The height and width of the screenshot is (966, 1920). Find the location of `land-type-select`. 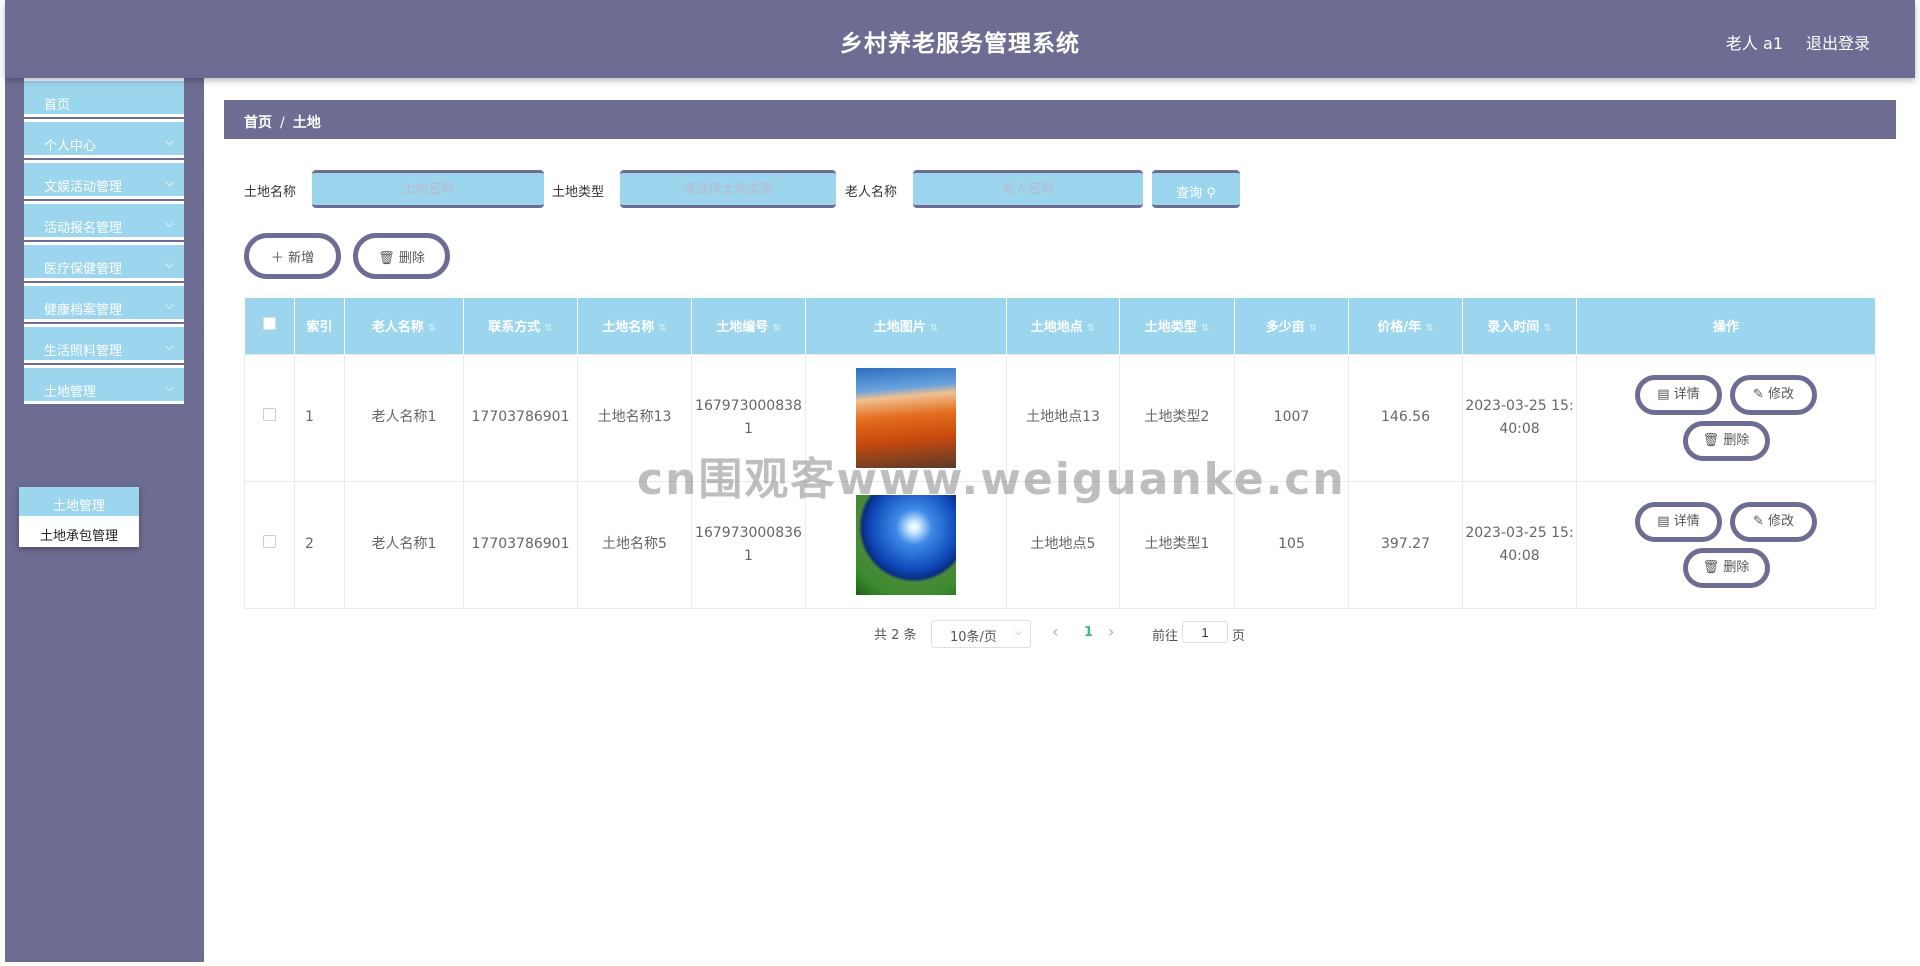

land-type-select is located at coordinates (728, 189).